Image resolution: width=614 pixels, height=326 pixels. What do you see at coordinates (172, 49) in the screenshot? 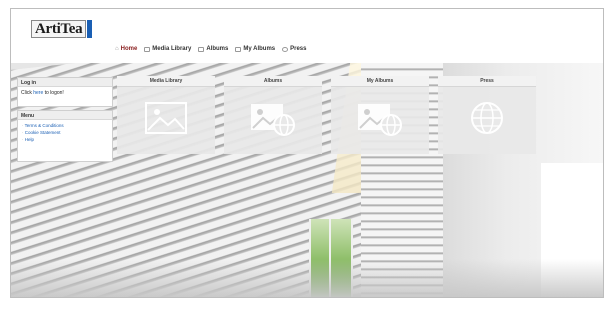
I see `nav-media-library-label: Media Library` at bounding box center [172, 49].